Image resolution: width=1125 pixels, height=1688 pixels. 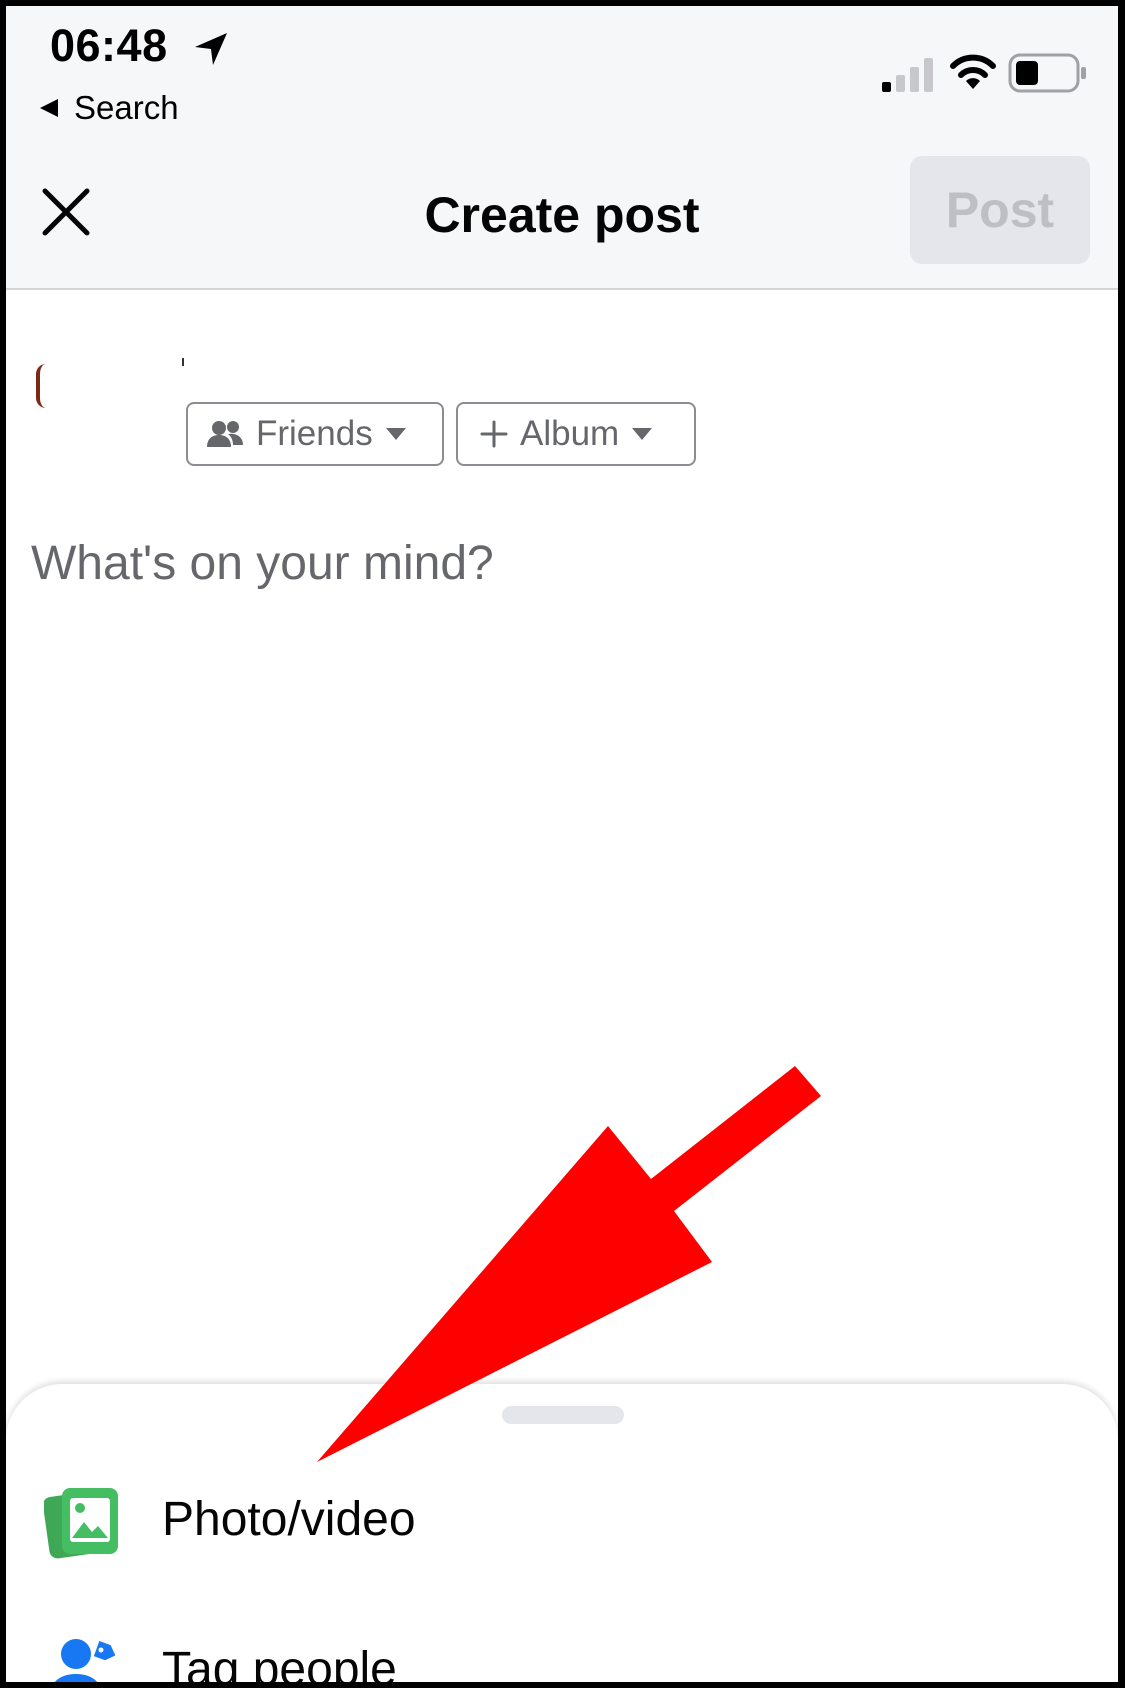 What do you see at coordinates (225, 434) in the screenshot?
I see `friends-icon` at bounding box center [225, 434].